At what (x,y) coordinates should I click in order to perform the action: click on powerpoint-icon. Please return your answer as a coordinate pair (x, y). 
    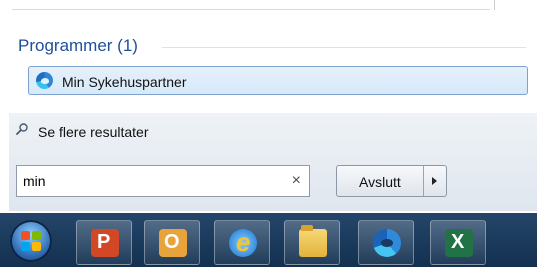
    Looking at the image, I should click on (105, 243).